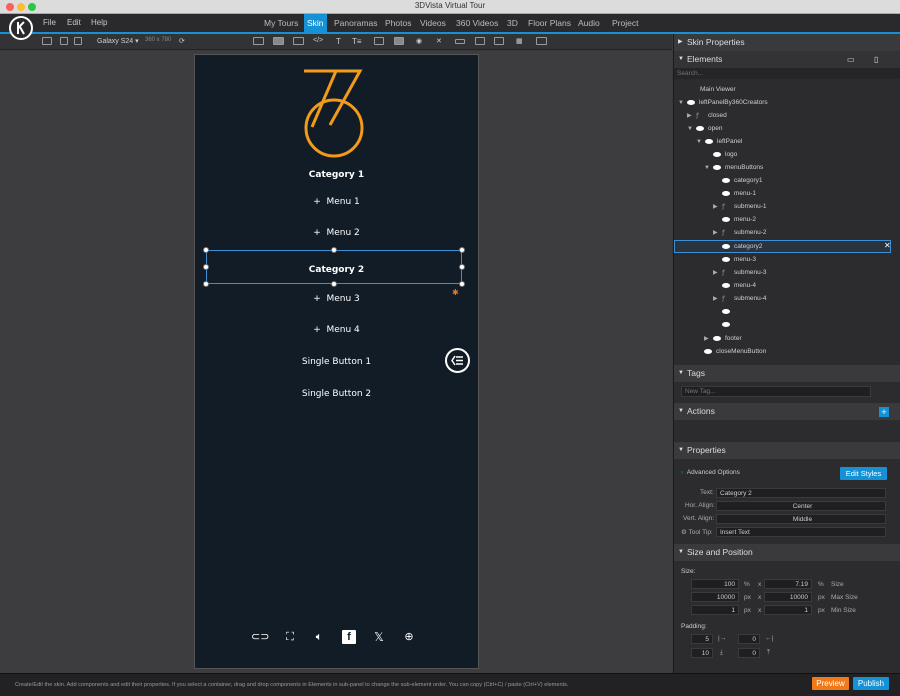 The height and width of the screenshot is (696, 900). What do you see at coordinates (801, 506) in the screenshot?
I see `hor-align-select: Center` at bounding box center [801, 506].